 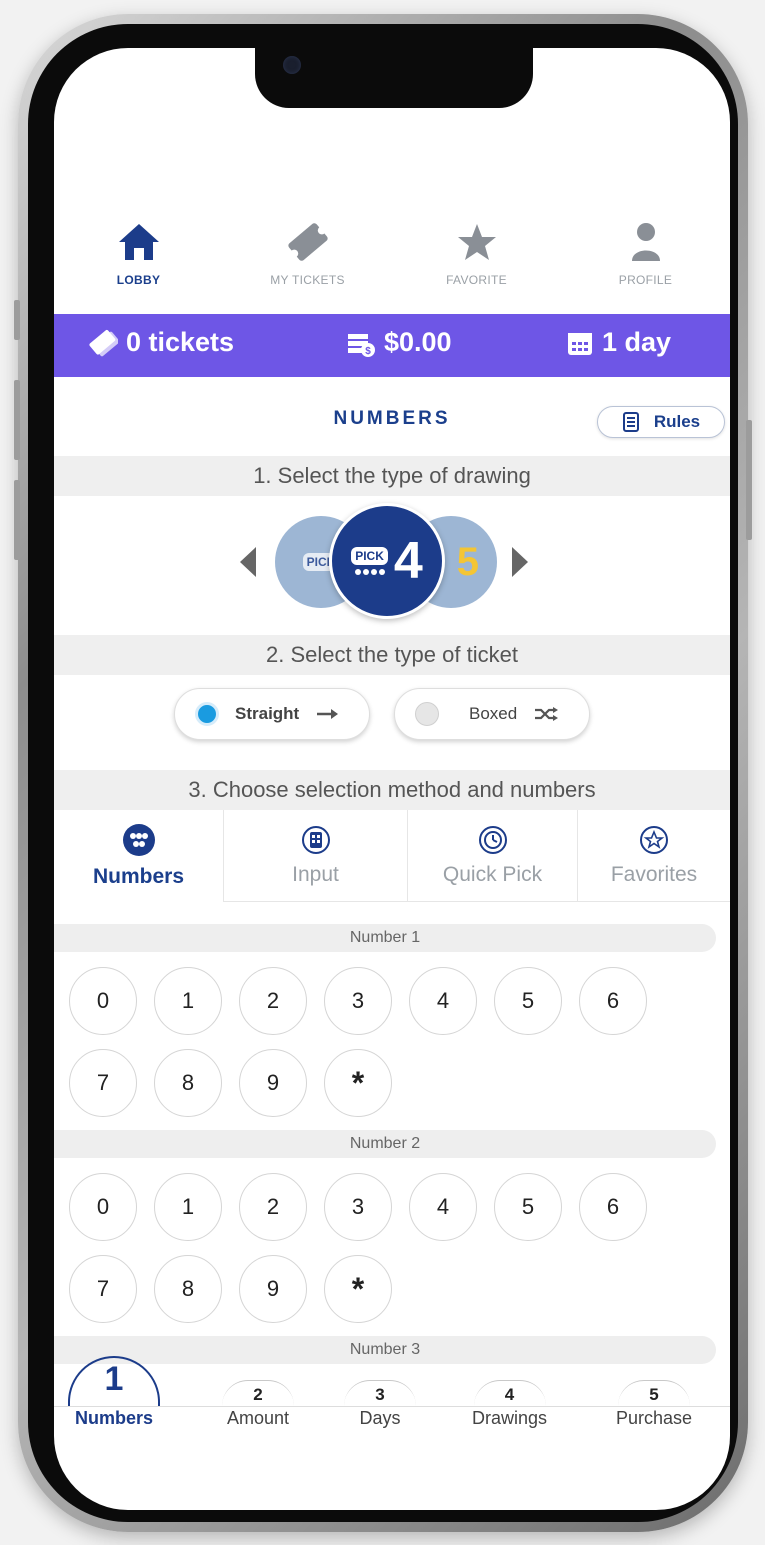 What do you see at coordinates (637, 342) in the screenshot?
I see `days-count-label: 1 day` at bounding box center [637, 342].